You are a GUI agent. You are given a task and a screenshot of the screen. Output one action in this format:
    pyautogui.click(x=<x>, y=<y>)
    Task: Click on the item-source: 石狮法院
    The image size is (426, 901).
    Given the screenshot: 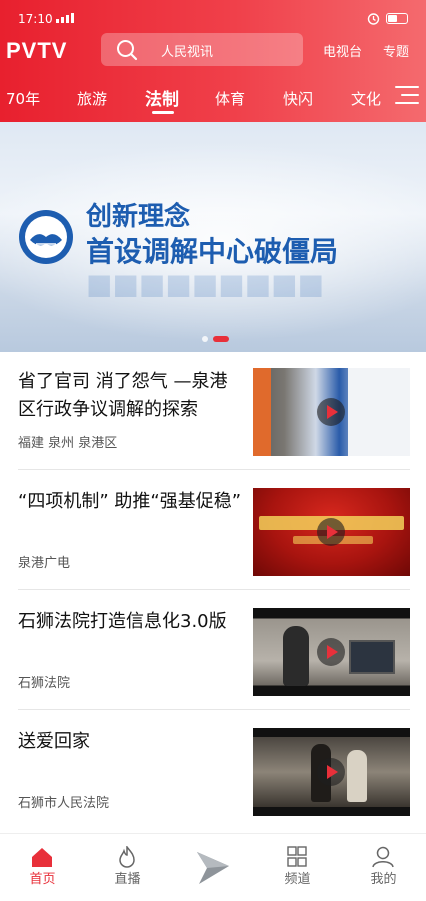 What is the action you would take?
    pyautogui.click(x=44, y=683)
    